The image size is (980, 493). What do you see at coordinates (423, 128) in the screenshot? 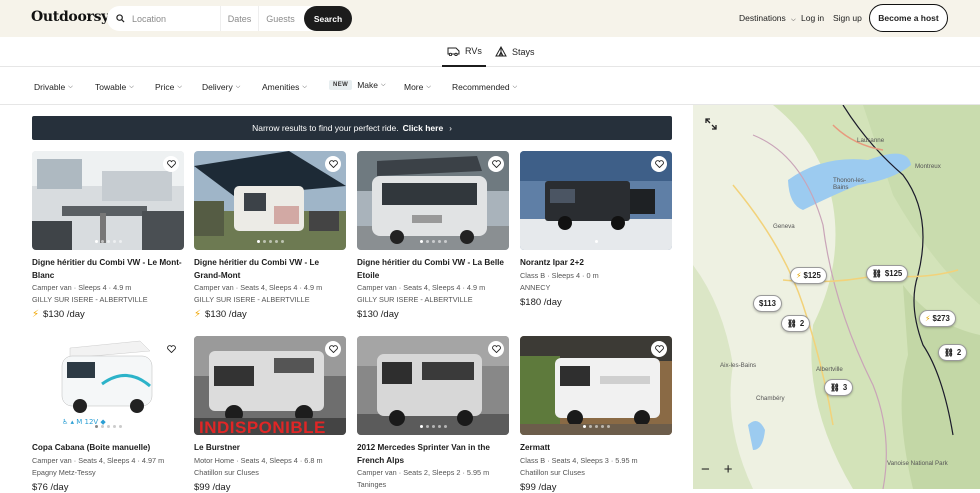
I see `banner-link: Click here` at bounding box center [423, 128].